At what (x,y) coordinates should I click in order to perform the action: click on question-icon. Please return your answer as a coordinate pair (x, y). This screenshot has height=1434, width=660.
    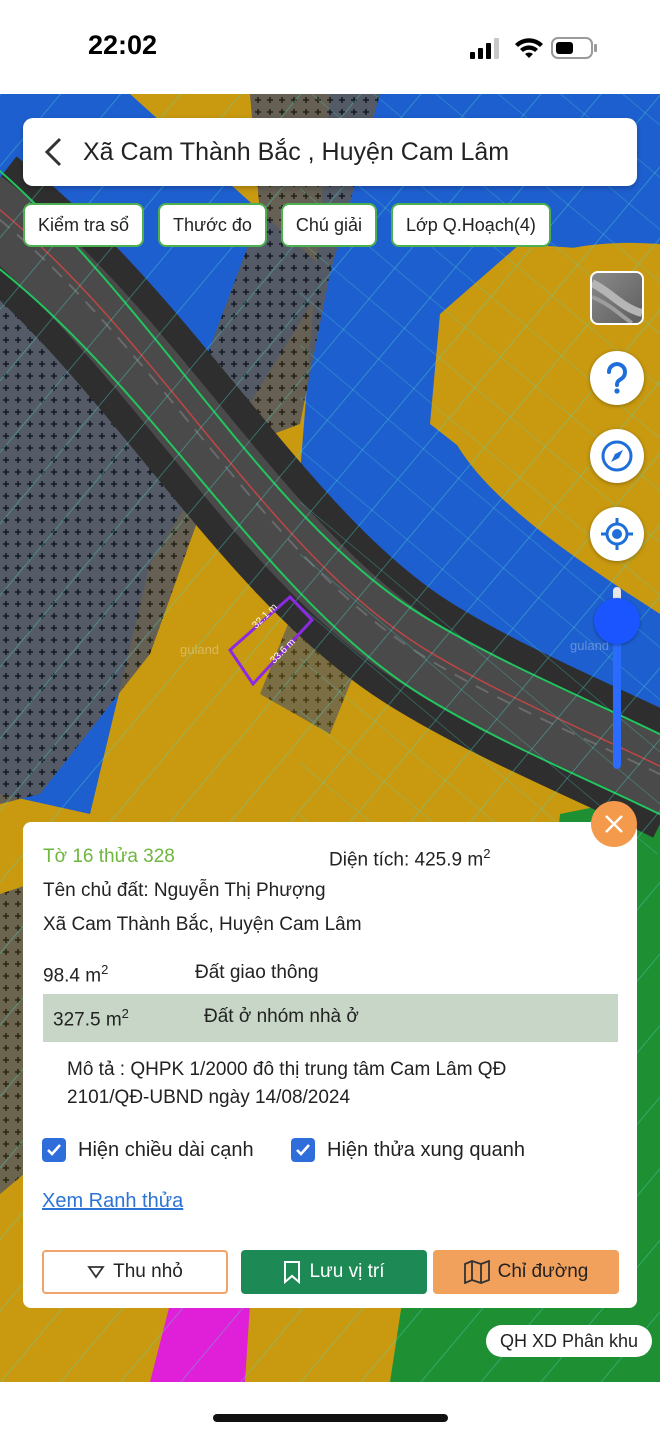
    Looking at the image, I should click on (617, 378).